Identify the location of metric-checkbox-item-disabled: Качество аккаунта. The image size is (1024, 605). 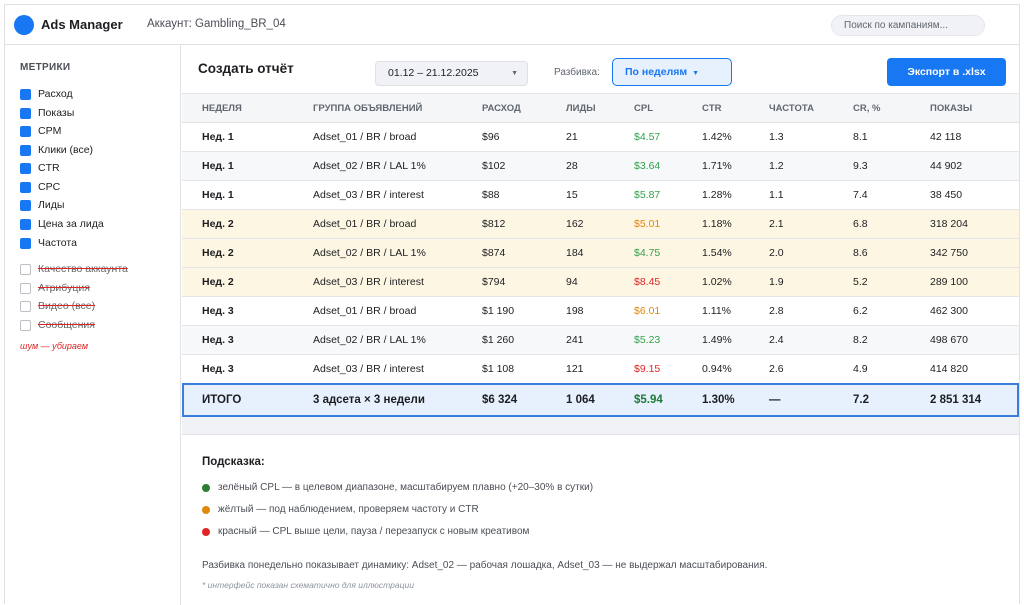
(74, 269).